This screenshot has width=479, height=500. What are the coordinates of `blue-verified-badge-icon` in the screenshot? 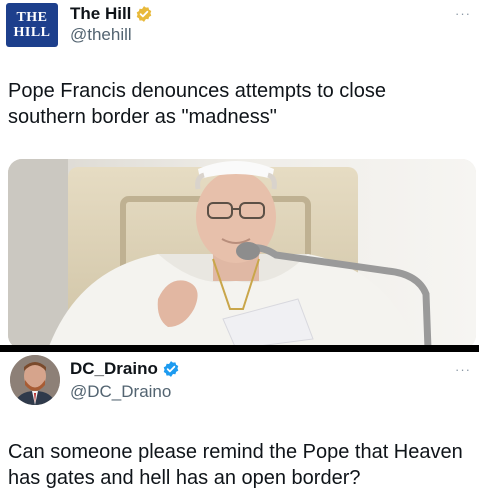 It's located at (171, 369).